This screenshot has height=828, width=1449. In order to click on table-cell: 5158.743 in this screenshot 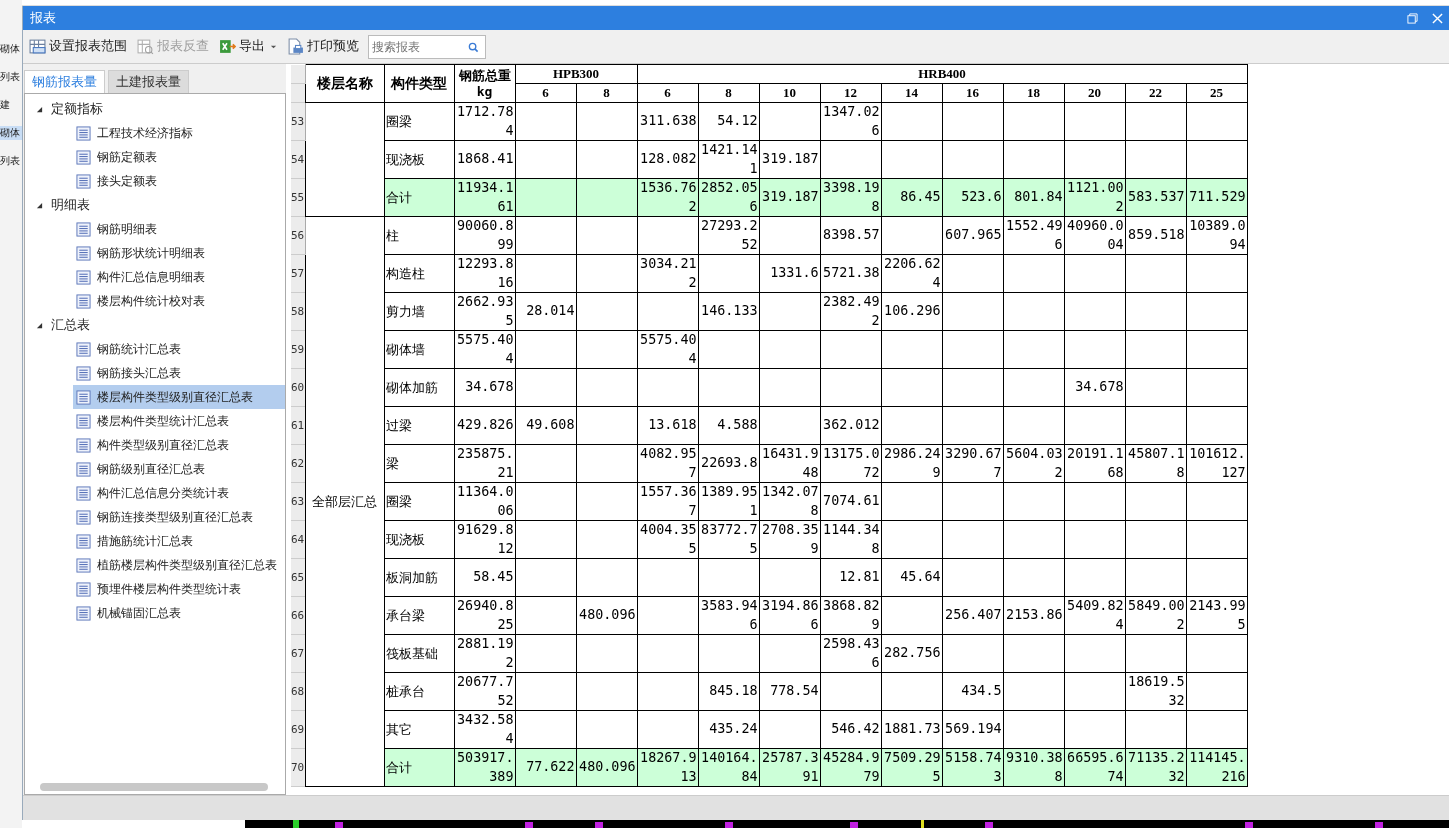, I will do `click(972, 767)`.